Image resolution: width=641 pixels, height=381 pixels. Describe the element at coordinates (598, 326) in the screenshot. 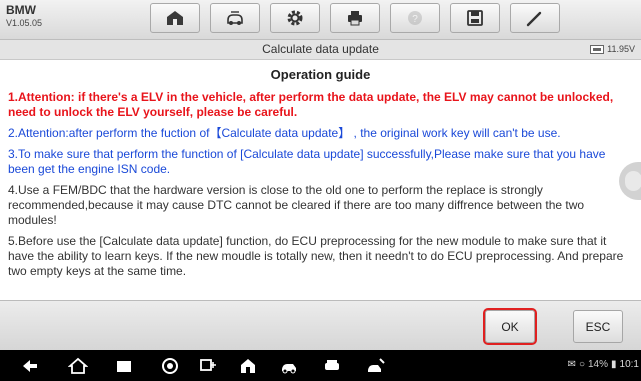

I see `esc-button: ESC` at that location.